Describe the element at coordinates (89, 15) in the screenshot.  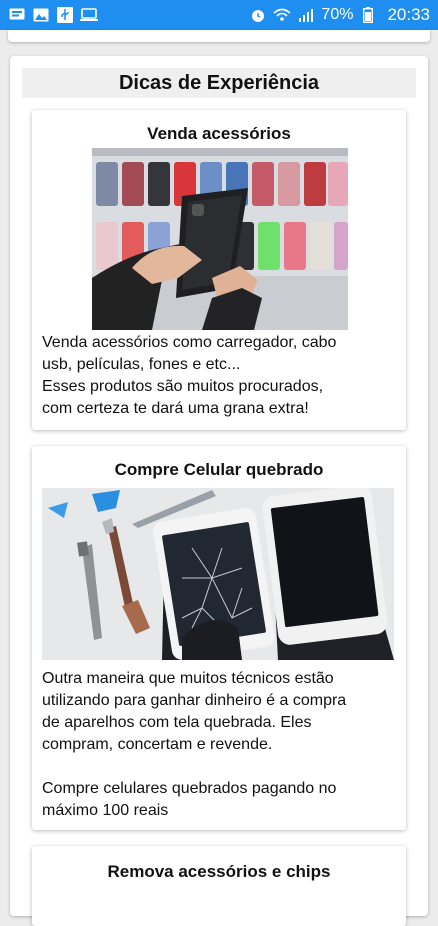
I see `laptop-icon` at that location.